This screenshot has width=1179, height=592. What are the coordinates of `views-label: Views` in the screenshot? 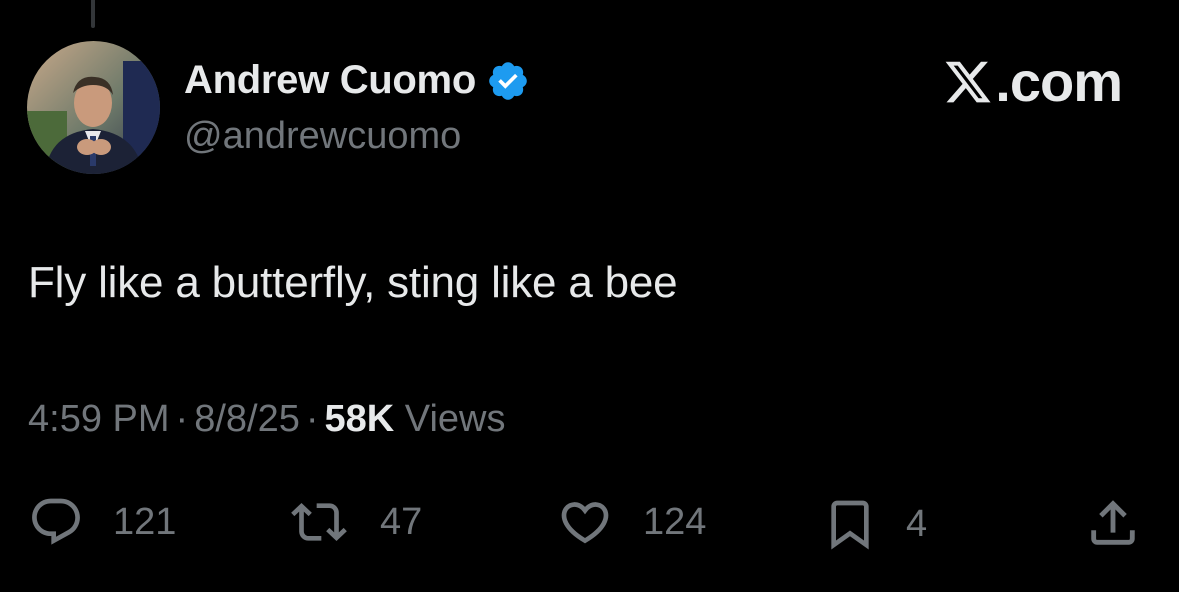 It's located at (455, 419).